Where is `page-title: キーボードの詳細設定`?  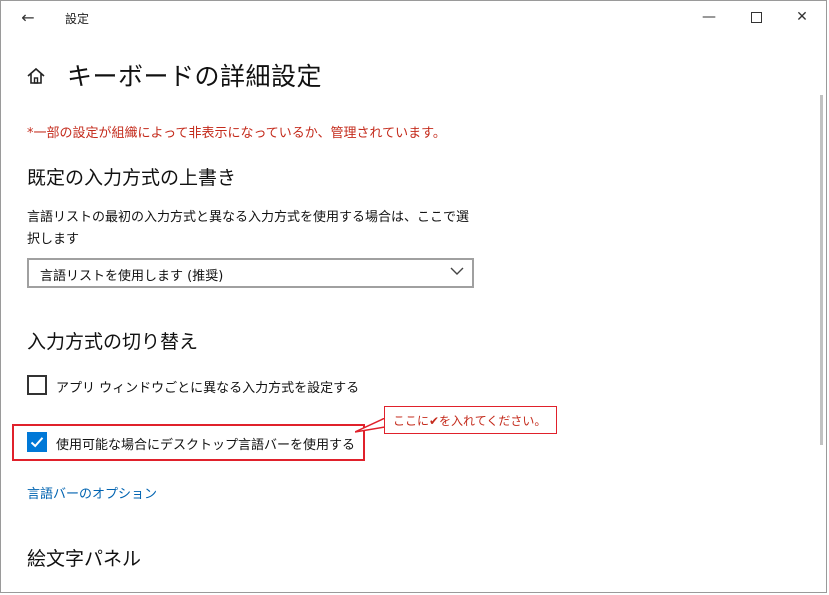
page-title: キーボードの詳細設定 is located at coordinates (195, 76).